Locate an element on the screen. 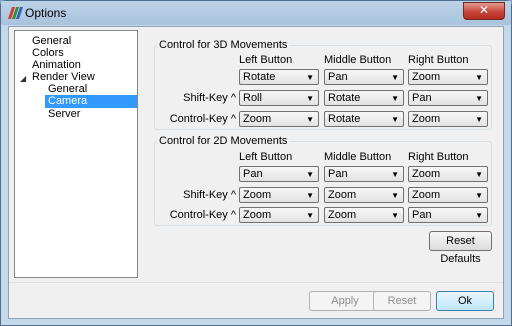 This screenshot has height=326, width=512. group-2d-title: Control for 2D Movements is located at coordinates (223, 141).